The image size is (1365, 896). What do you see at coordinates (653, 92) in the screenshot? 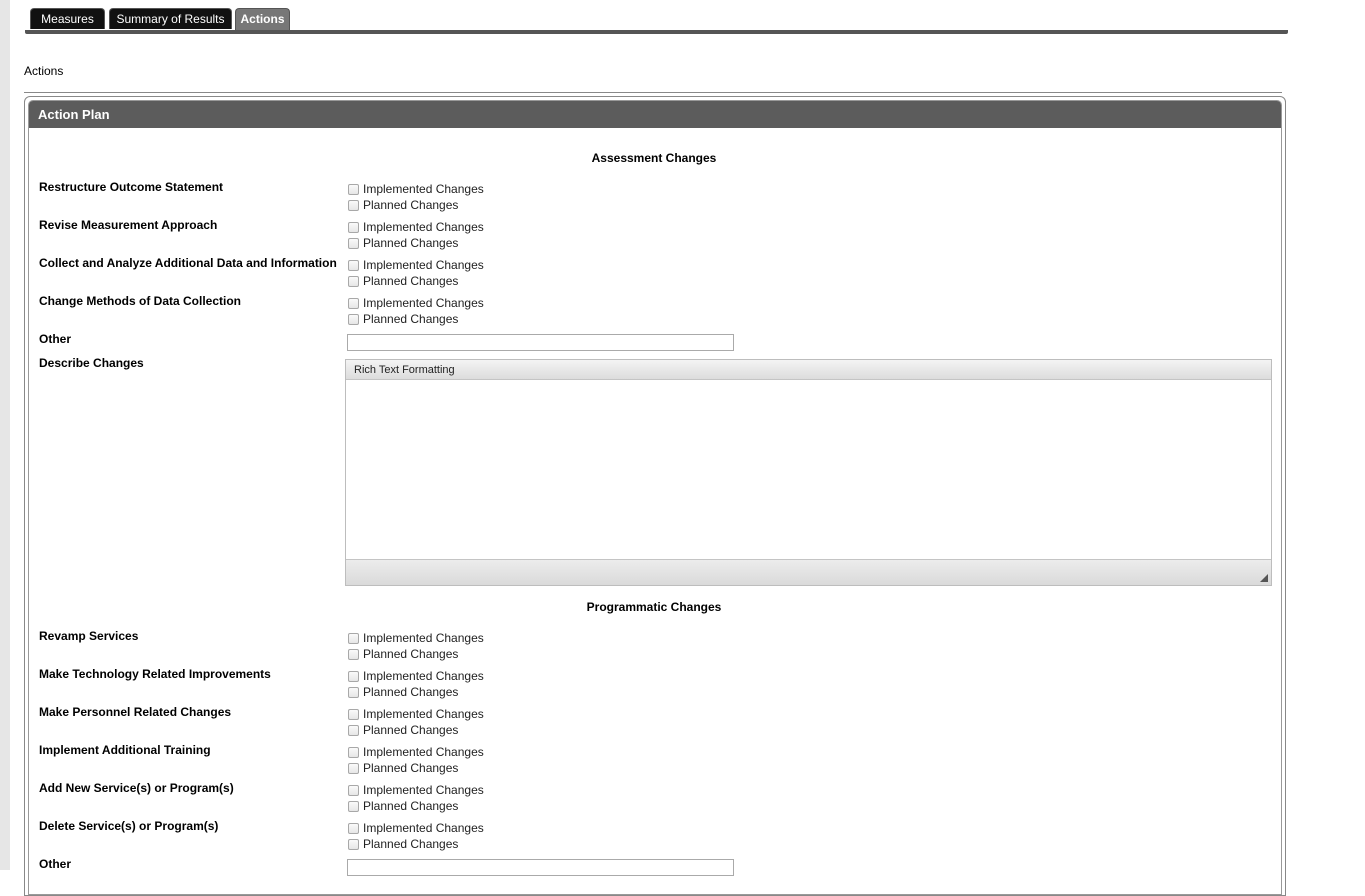
I see `divider` at bounding box center [653, 92].